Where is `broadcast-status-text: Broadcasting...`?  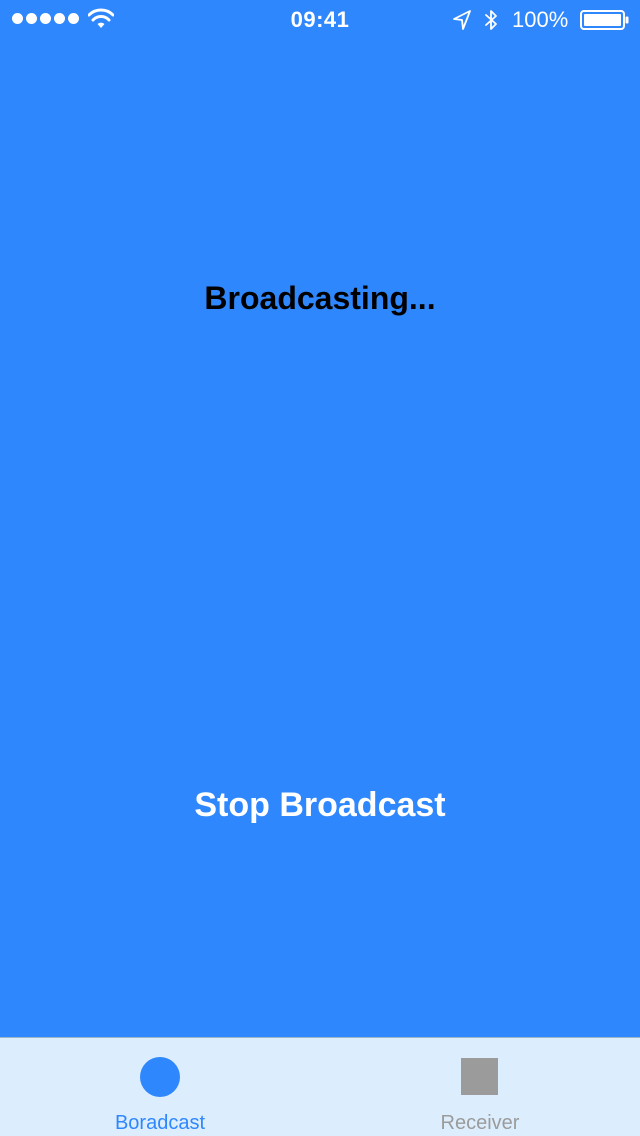
broadcast-status-text: Broadcasting... is located at coordinates (320, 298).